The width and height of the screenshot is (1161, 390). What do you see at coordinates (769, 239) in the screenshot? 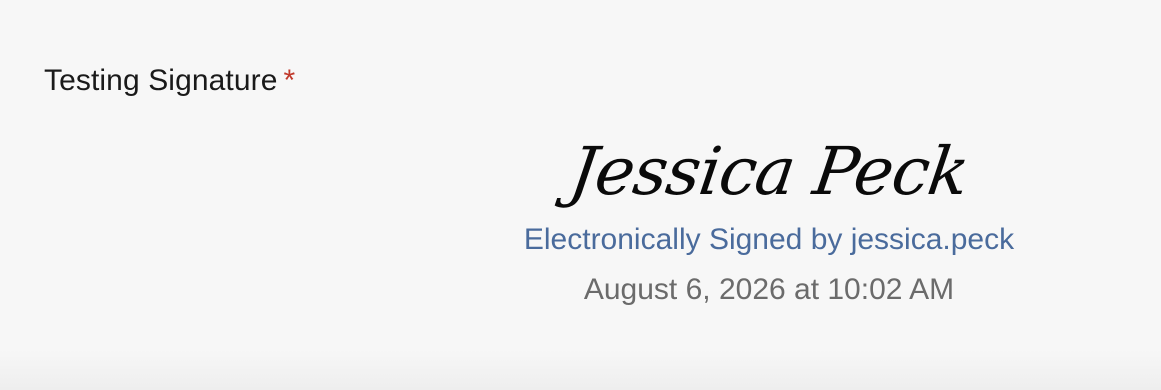
I see `signed-by-text: Electronically Signed by jessica.peck` at bounding box center [769, 239].